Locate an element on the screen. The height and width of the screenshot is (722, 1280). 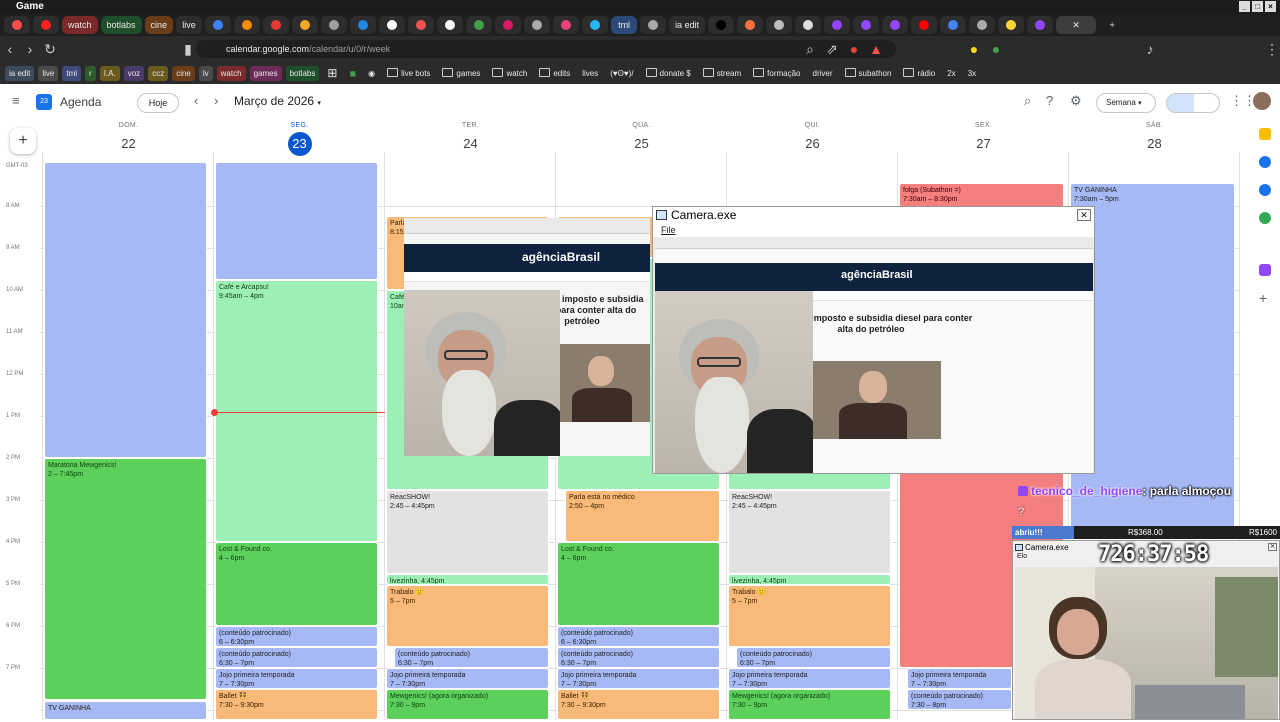
maximize-button: □ is located at coordinates (1257, 6).